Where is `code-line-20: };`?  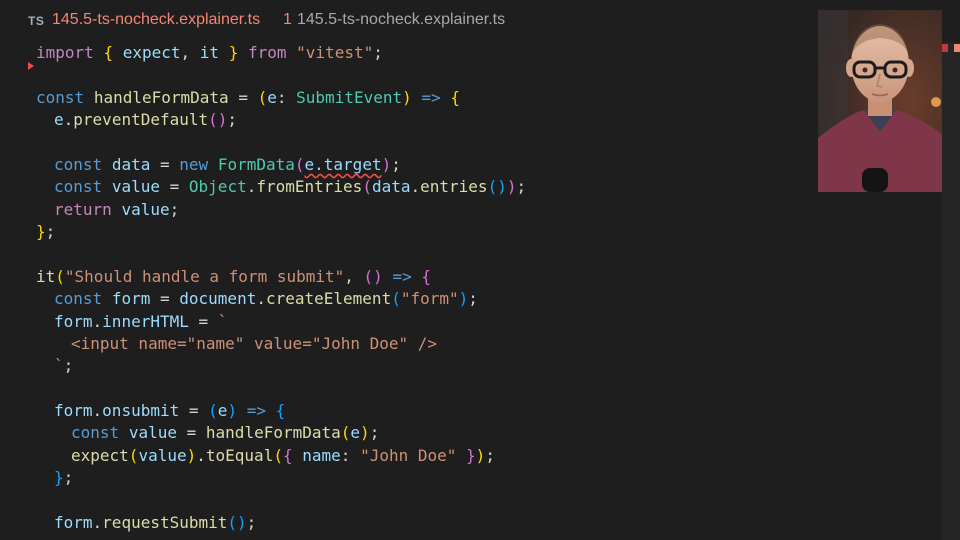 code-line-20: }; is located at coordinates (64, 477).